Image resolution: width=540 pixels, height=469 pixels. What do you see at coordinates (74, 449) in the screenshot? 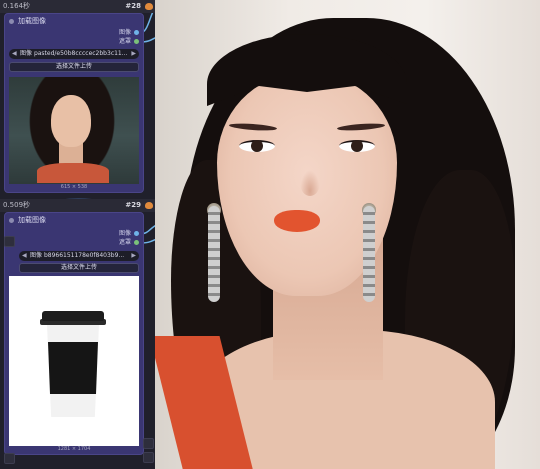
I see `node2-image-size: 1281 × 1704` at bounding box center [74, 449].